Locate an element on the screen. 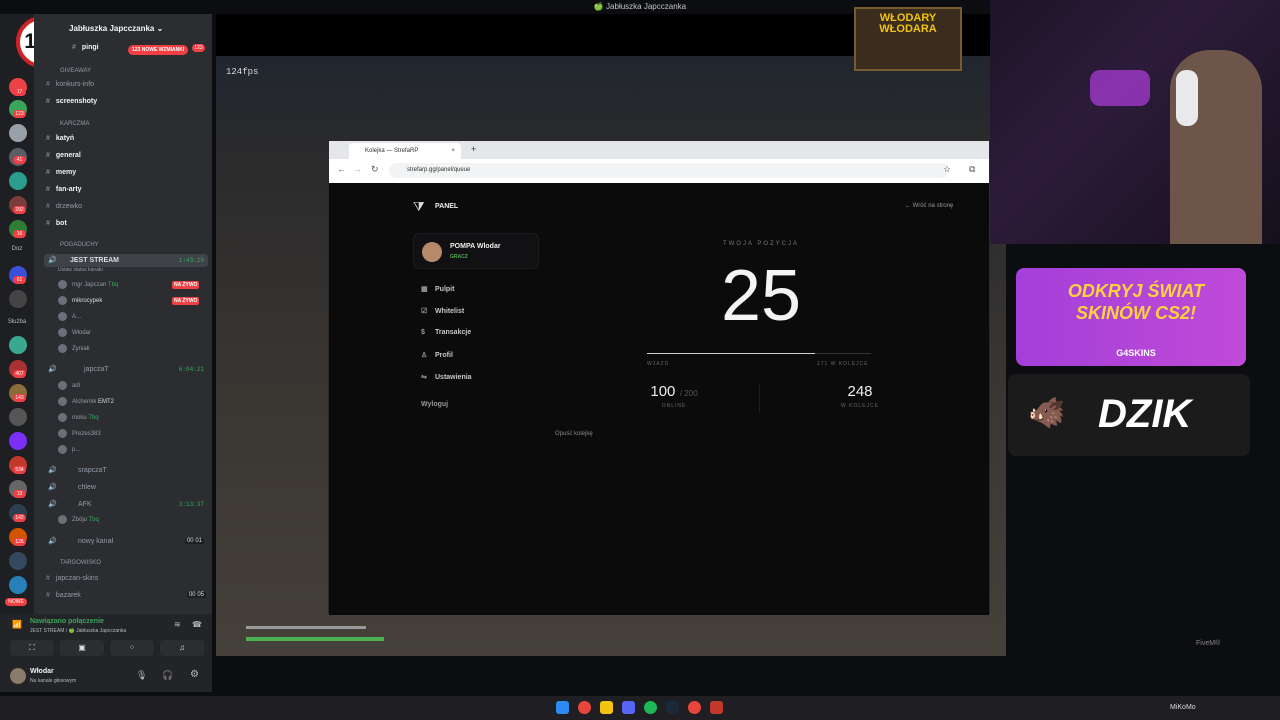 The height and width of the screenshot is (720, 1280). file-explorer-icon is located at coordinates (606, 707).